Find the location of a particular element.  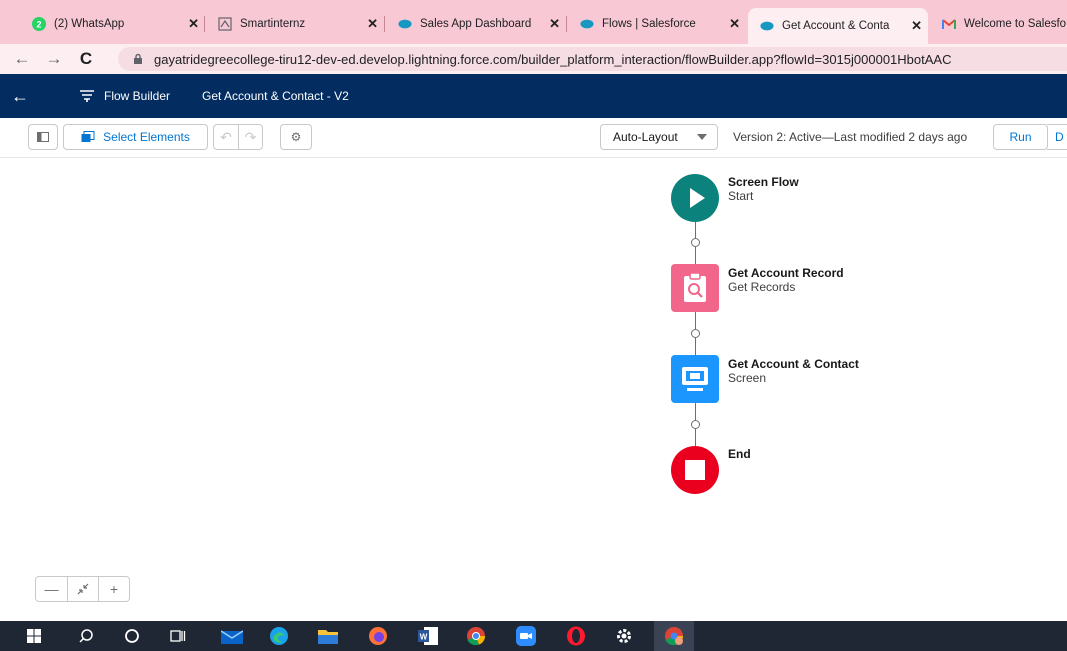

smartinternz-icon is located at coordinates (225, 24).